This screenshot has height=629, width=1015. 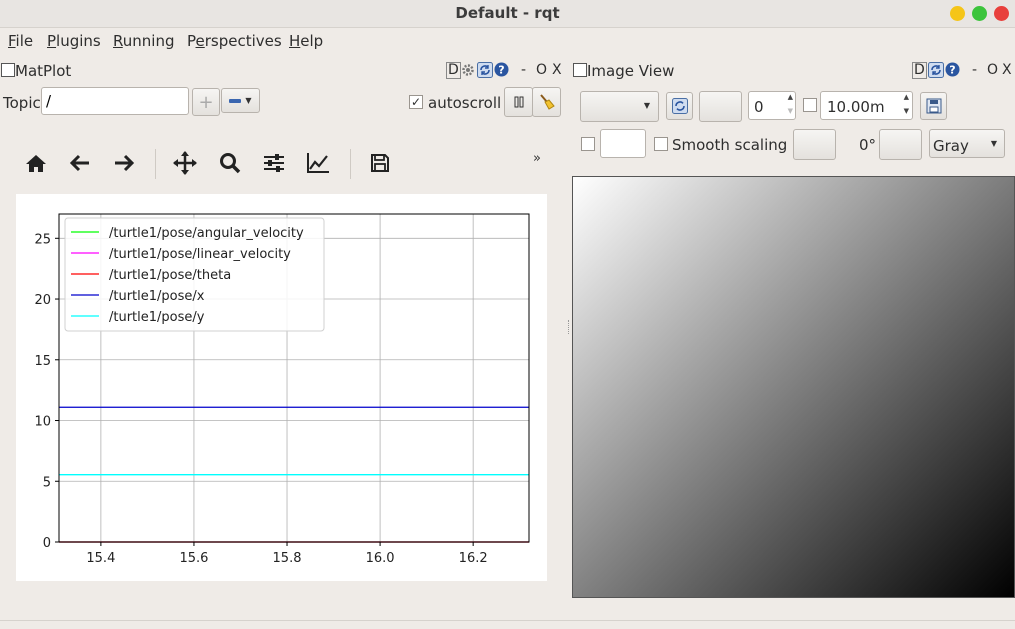 I want to click on legend-label: /turtle1/pose/linear_velocity, so click(x=200, y=254).